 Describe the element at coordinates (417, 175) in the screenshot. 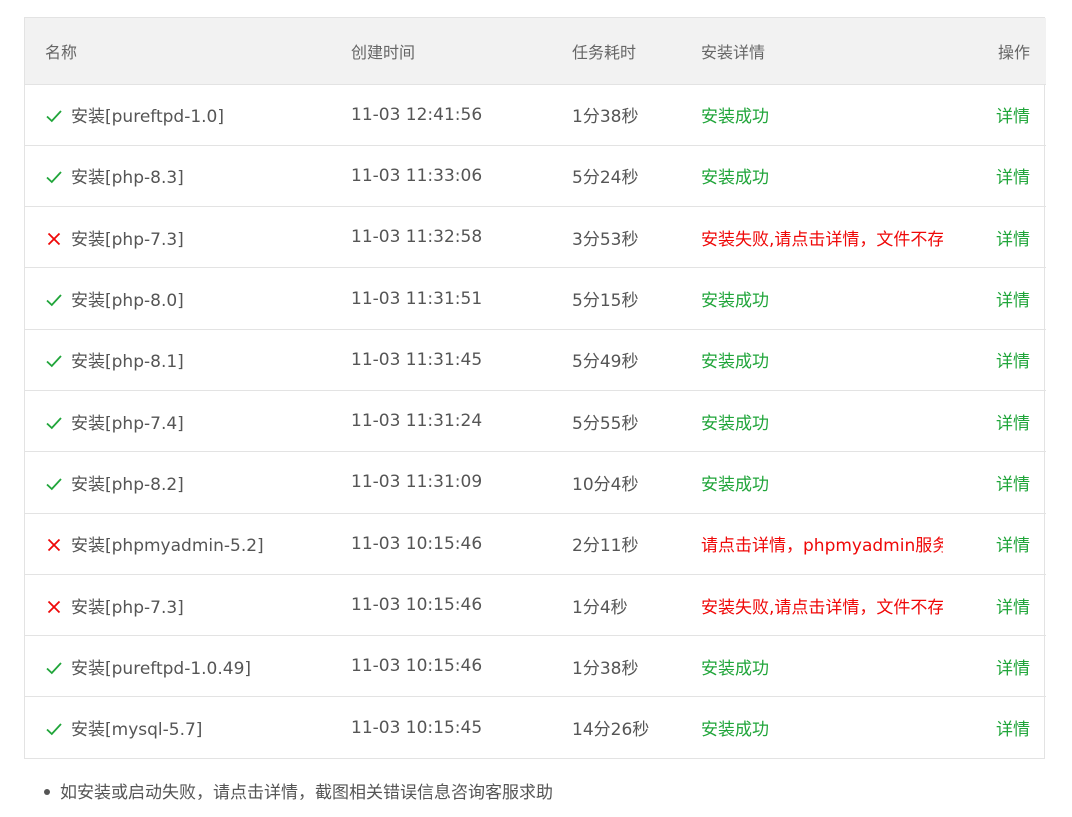

I see `cell-created: 11-03 11:33:06` at that location.